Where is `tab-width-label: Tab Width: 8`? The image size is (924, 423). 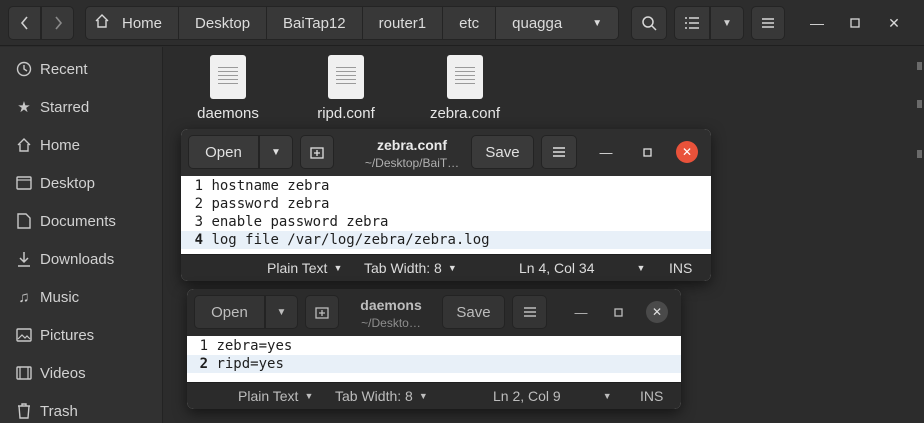 tab-width-label: Tab Width: 8 is located at coordinates (403, 268).